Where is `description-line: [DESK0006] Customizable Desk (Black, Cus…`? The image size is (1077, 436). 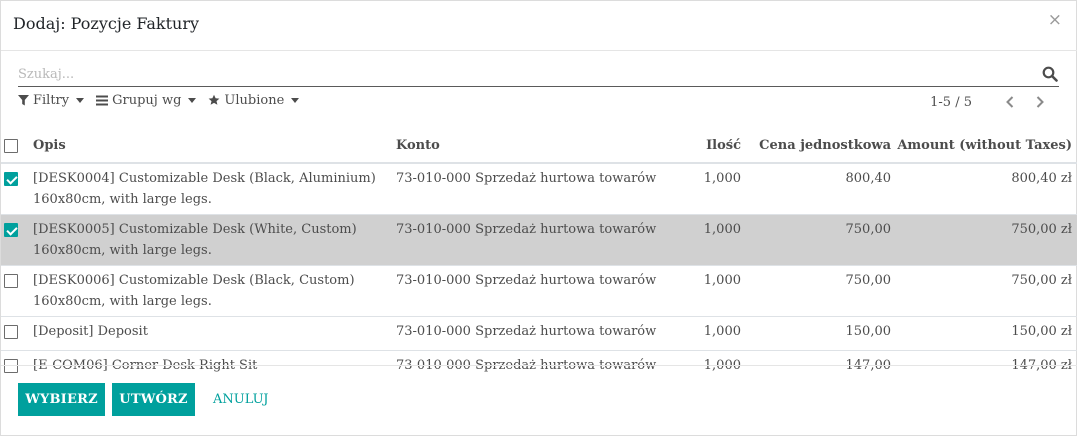
description-line: [DESK0006] Customizable Desk (Black, Cus… is located at coordinates (194, 280).